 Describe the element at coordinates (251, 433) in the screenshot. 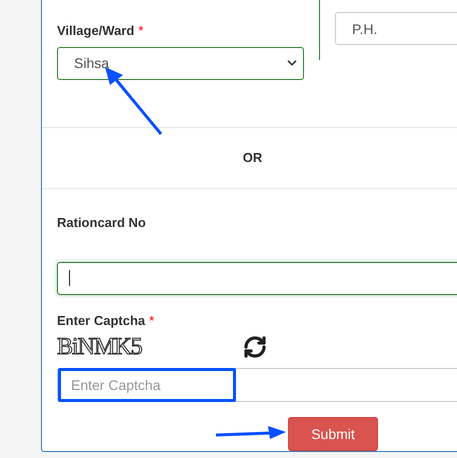

I see `pointer-arrow` at that location.